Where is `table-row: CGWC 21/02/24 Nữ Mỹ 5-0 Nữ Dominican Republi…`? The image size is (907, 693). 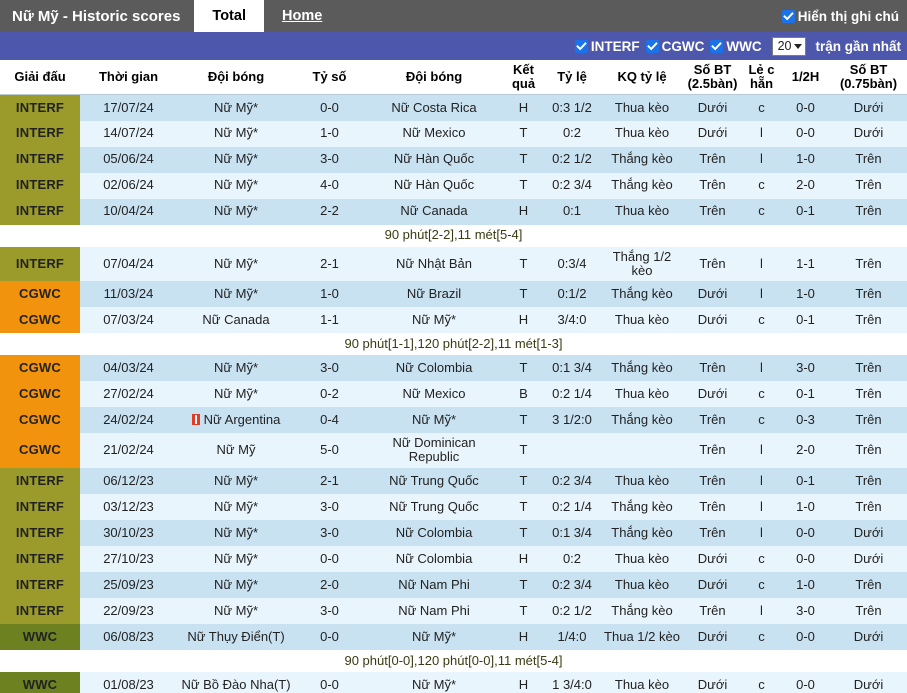 table-row: CGWC 21/02/24 Nữ Mỹ 5-0 Nữ Dominican Republi… is located at coordinates (453, 450).